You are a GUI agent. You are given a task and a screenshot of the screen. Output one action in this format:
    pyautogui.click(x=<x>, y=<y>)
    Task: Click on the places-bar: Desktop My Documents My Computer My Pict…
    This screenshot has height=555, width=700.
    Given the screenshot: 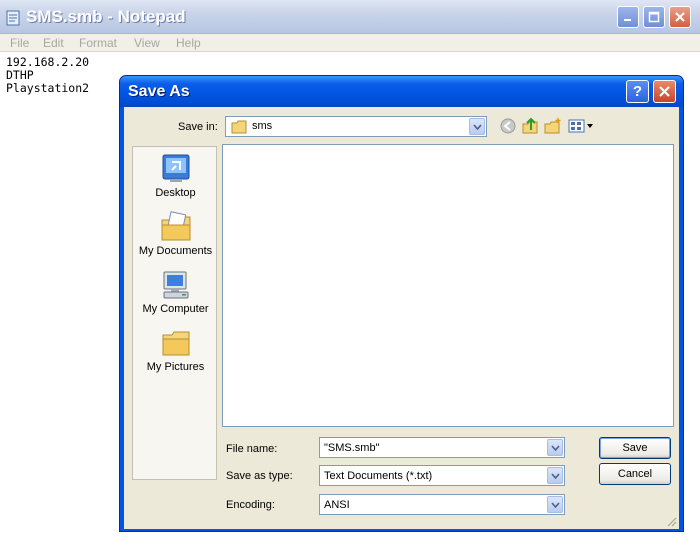 What is the action you would take?
    pyautogui.click(x=174, y=313)
    